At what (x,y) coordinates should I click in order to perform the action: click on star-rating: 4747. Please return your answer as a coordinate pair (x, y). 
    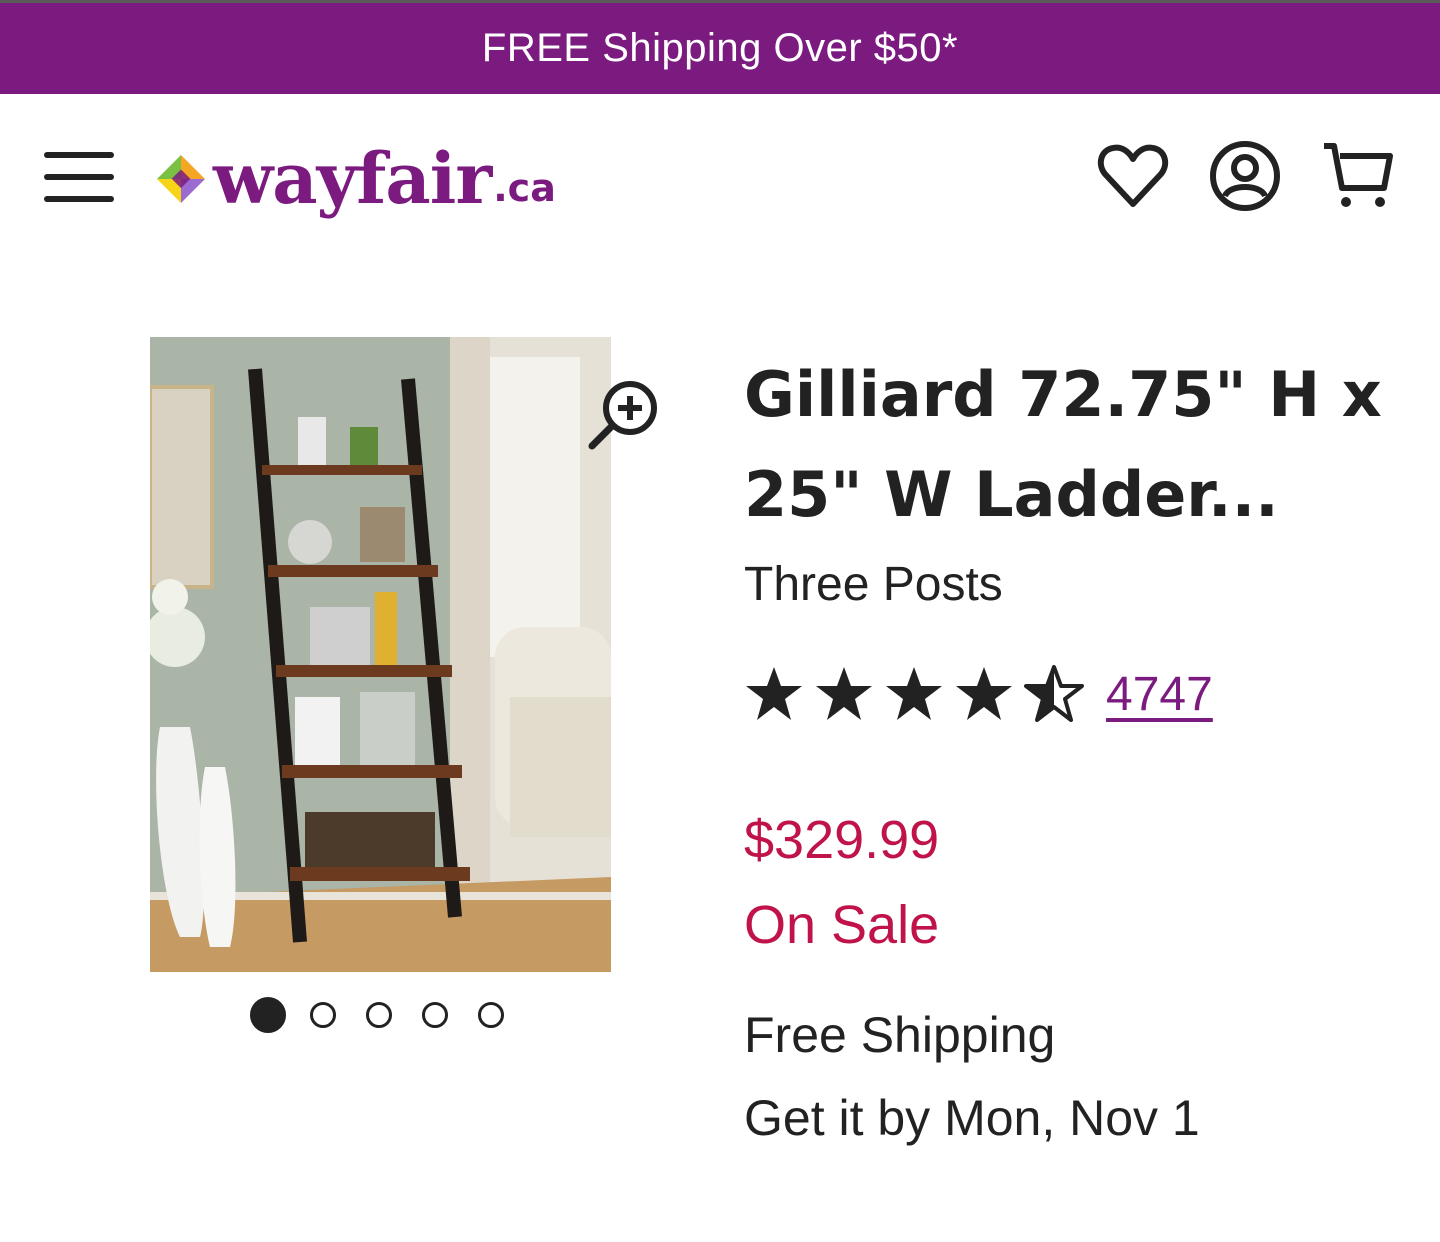
    Looking at the image, I should click on (1074, 694).